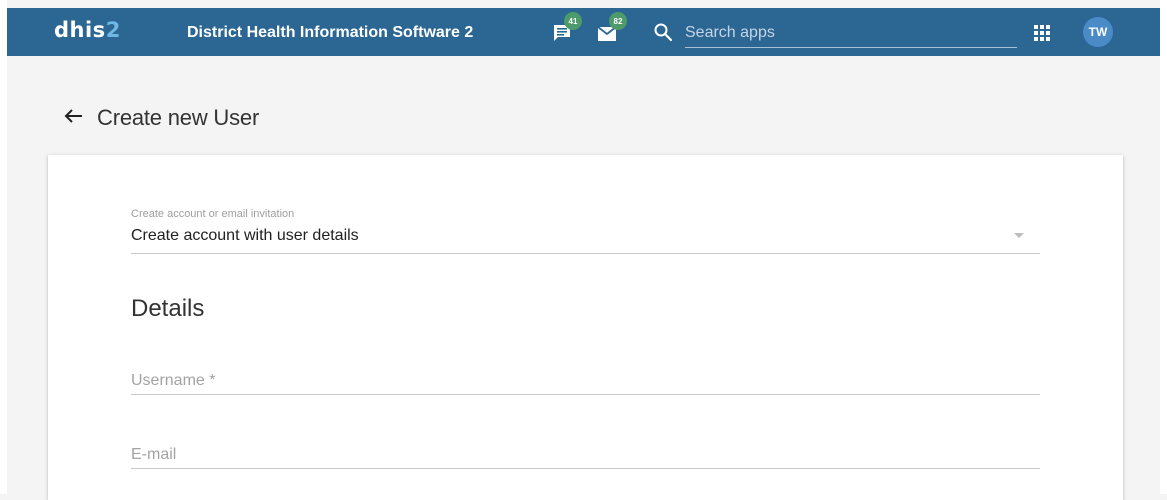 The height and width of the screenshot is (500, 1167). Describe the element at coordinates (585, 455) in the screenshot. I see `email-input` at that location.